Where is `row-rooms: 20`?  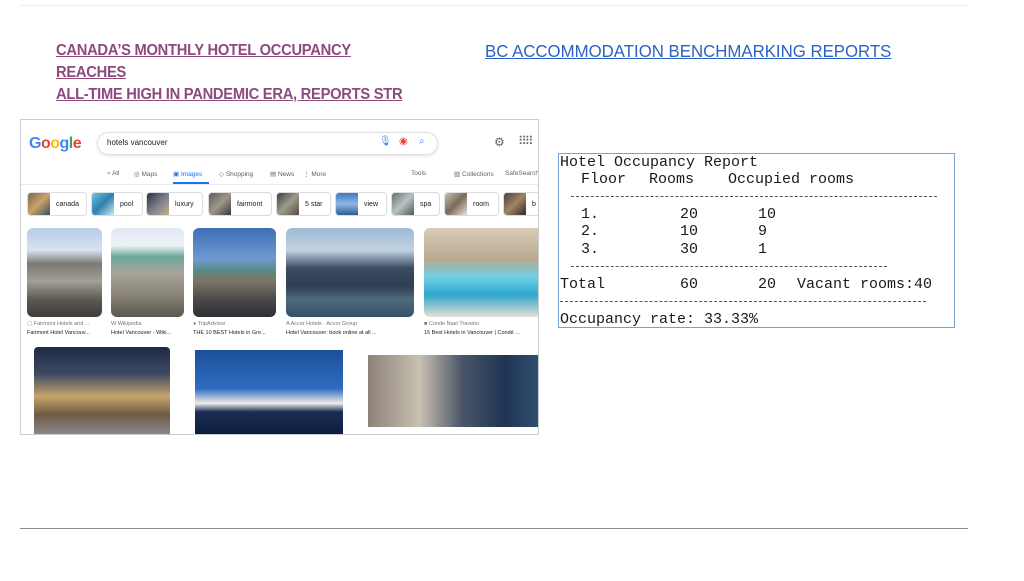
row-rooms: 20 is located at coordinates (689, 214).